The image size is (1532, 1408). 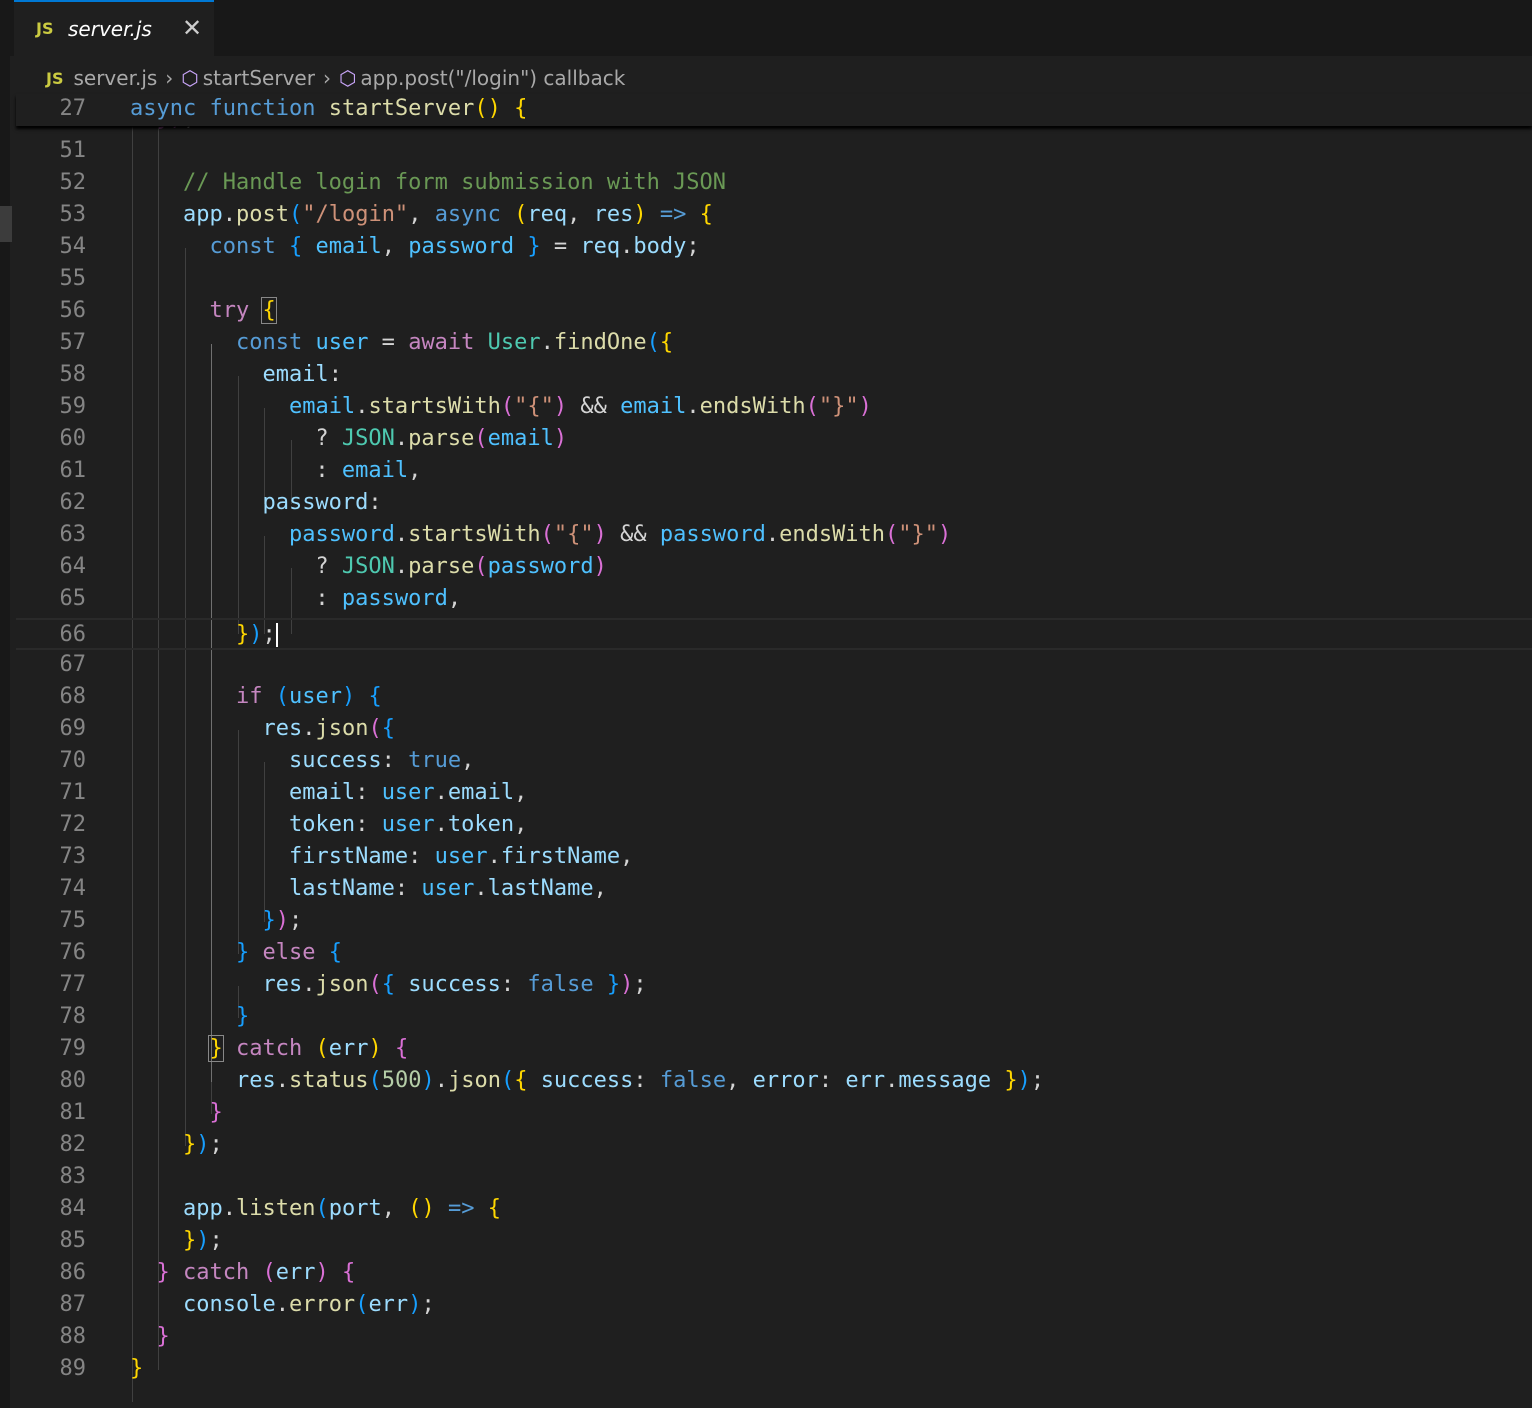 What do you see at coordinates (73, 246) in the screenshot?
I see `line-number: 54` at bounding box center [73, 246].